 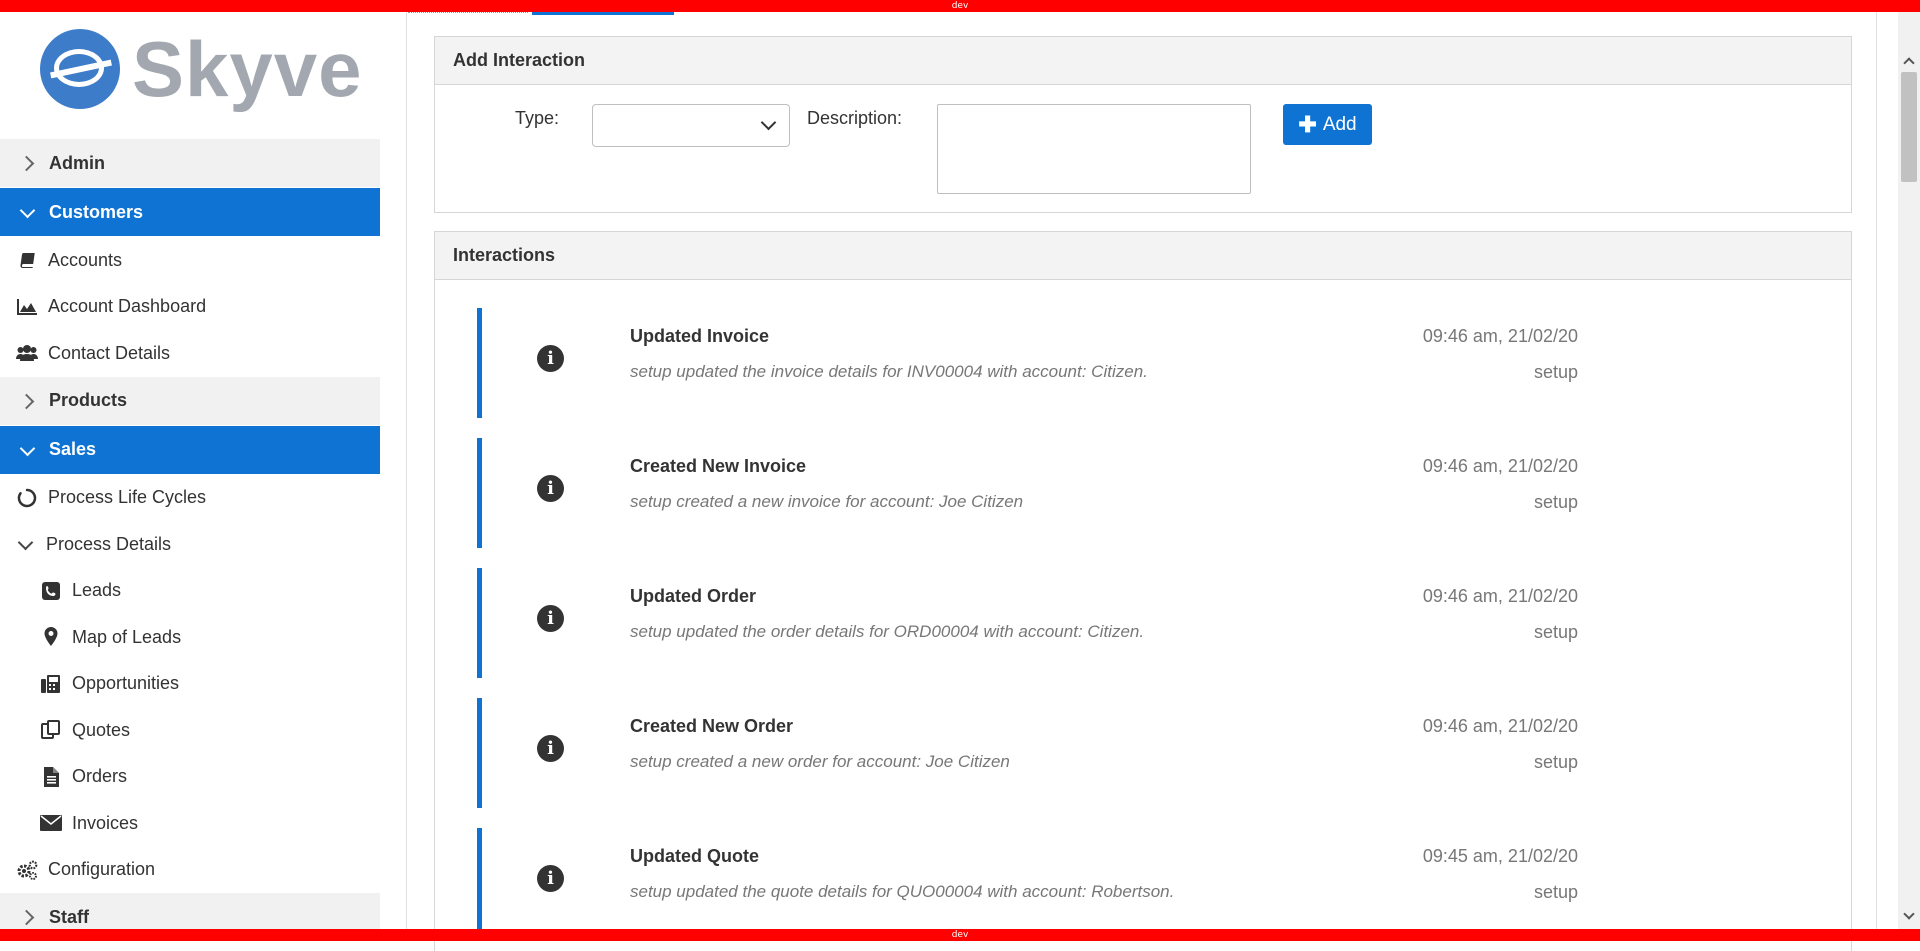 I want to click on type-select, so click(x=691, y=125).